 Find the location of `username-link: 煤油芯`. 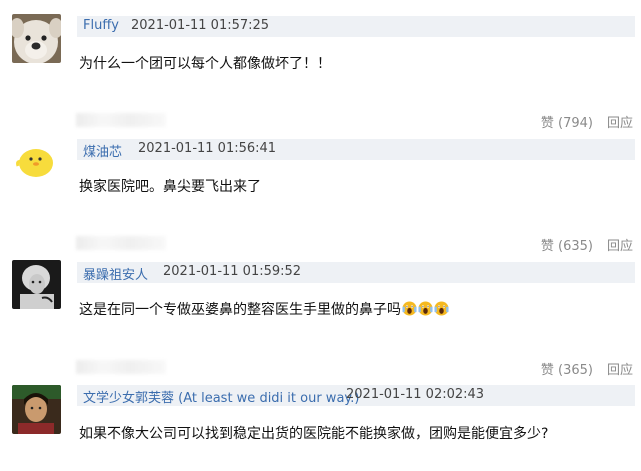

username-link: 煤油芯 is located at coordinates (102, 150).